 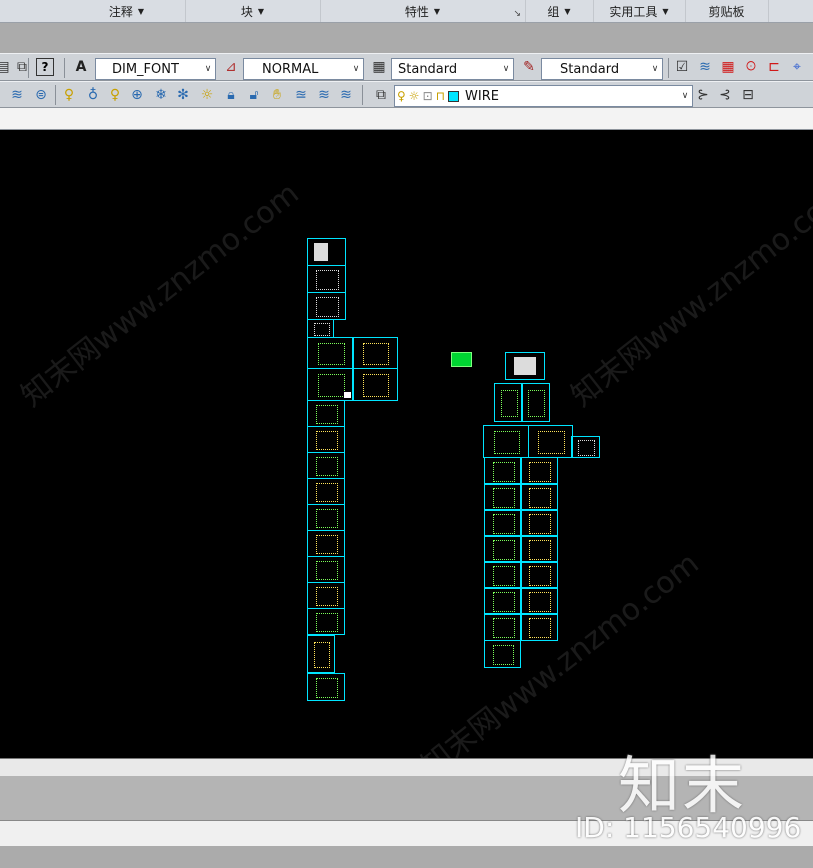 I want to click on freeze-icon: ❄, so click(x=161, y=95).